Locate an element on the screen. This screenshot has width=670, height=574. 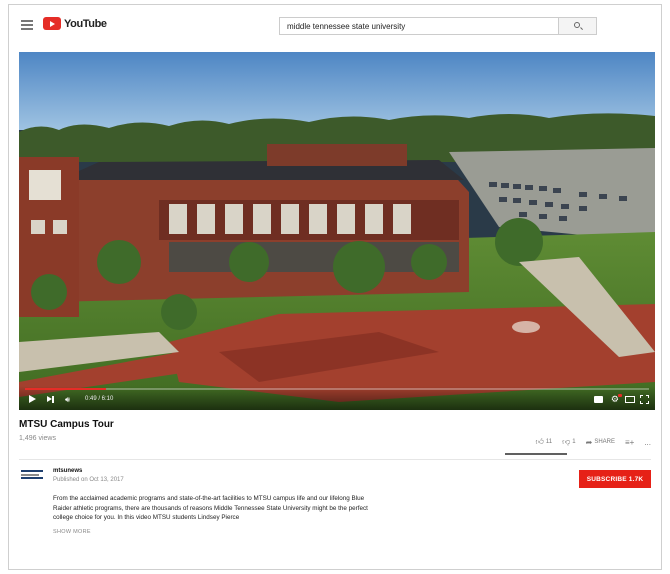
search-button is located at coordinates (577, 26).